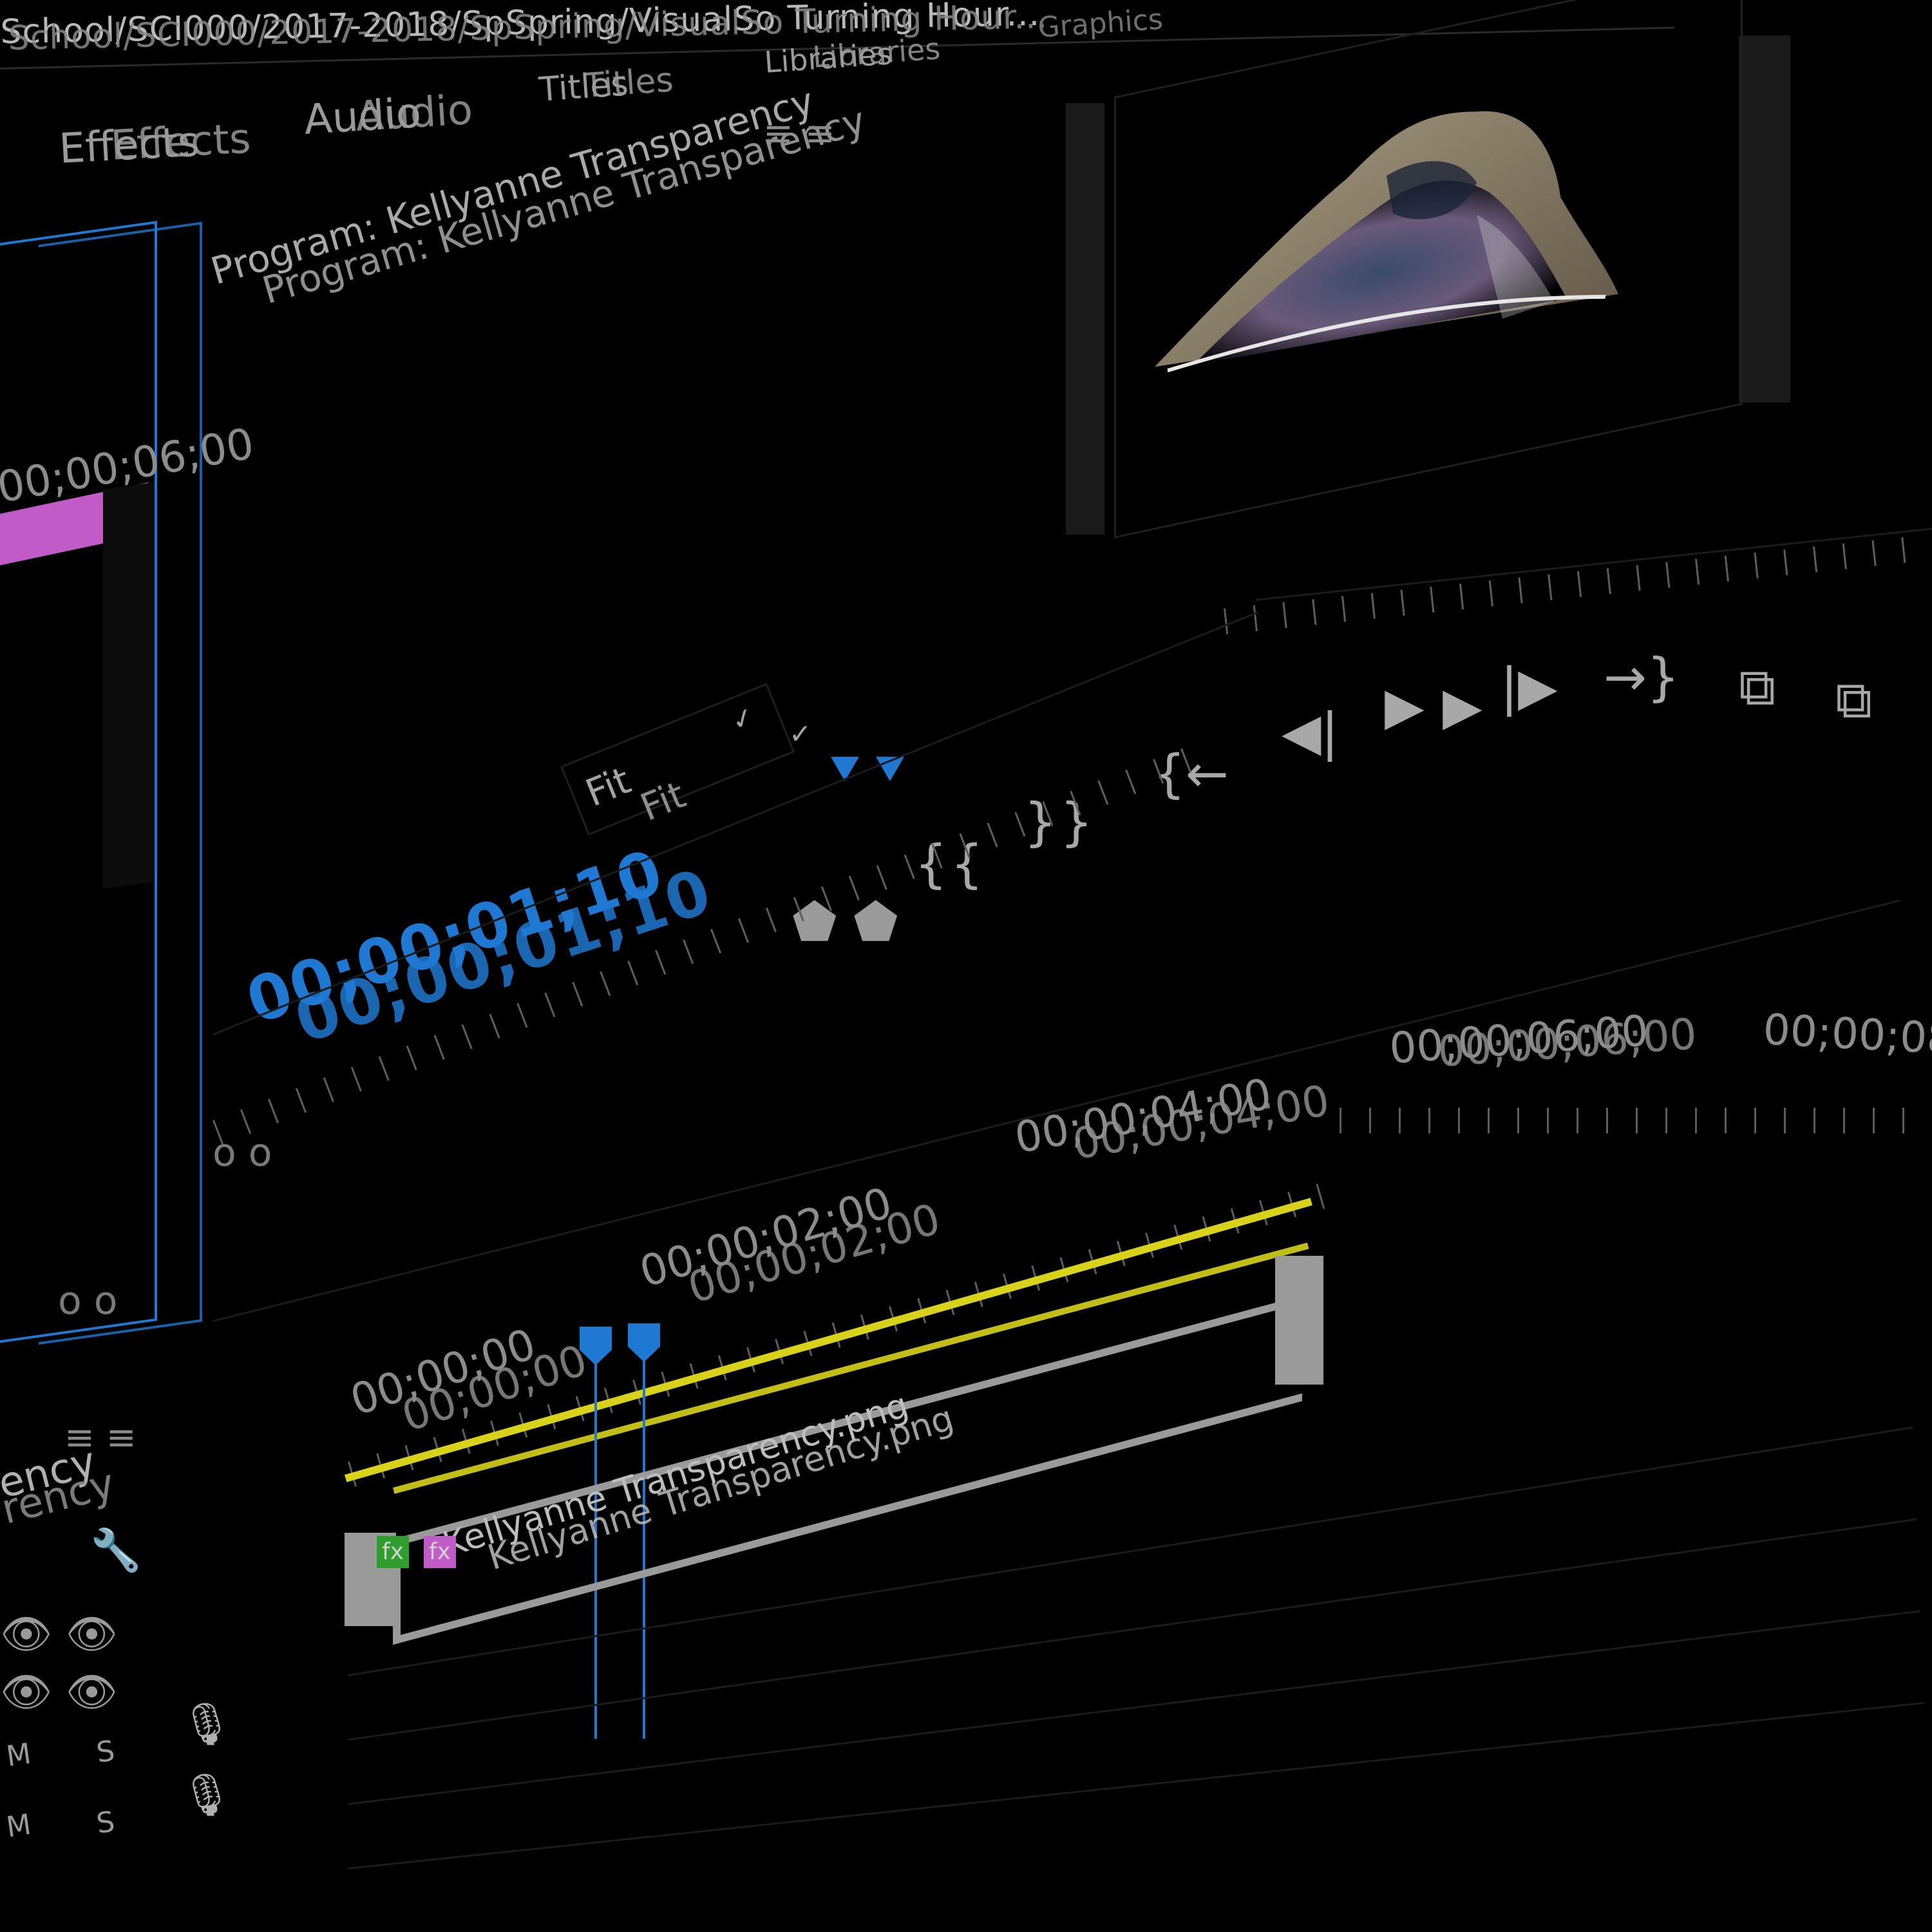 The width and height of the screenshot is (1932, 1932). What do you see at coordinates (799, 134) in the screenshot?
I see `program-panel-menu-icon: ≡ ≡` at bounding box center [799, 134].